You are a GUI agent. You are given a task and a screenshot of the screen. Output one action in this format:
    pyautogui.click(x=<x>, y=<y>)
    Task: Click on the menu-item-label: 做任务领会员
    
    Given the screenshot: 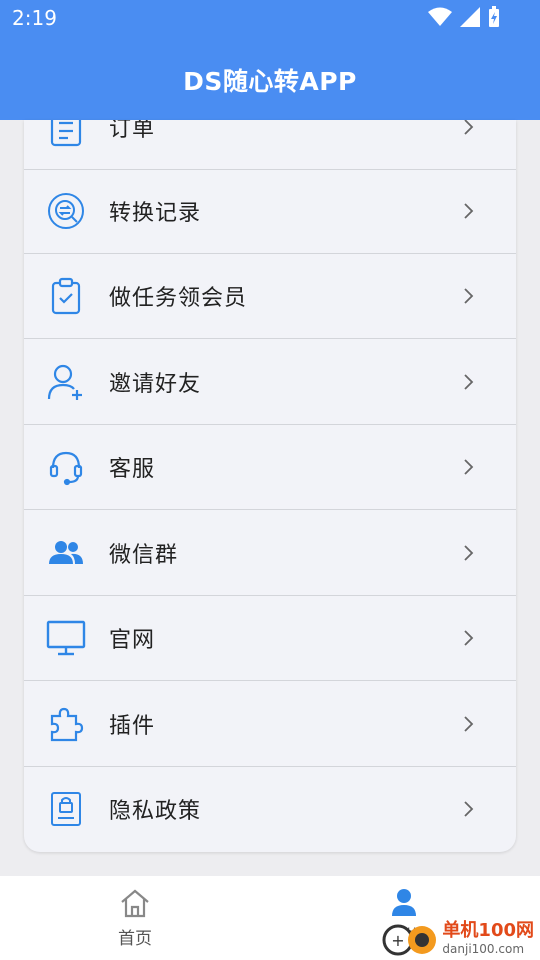 What is the action you would take?
    pyautogui.click(x=178, y=298)
    